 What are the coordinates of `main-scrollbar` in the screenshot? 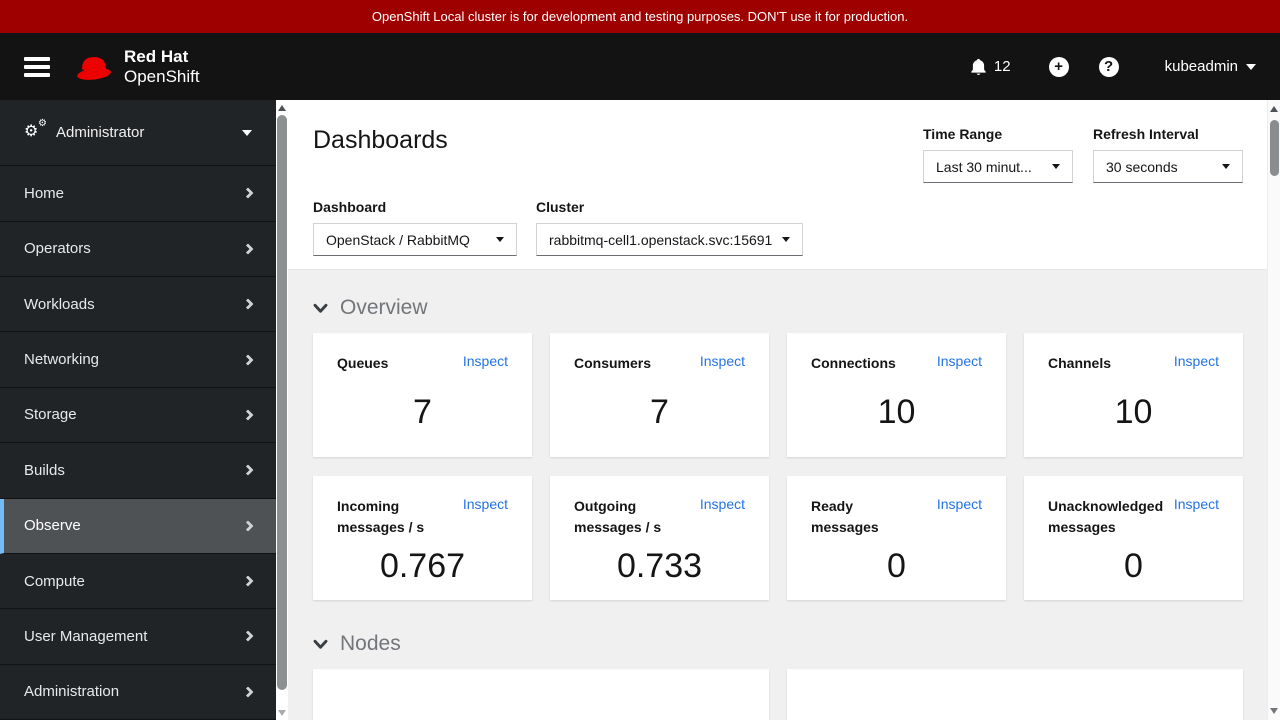 It's located at (1273, 410).